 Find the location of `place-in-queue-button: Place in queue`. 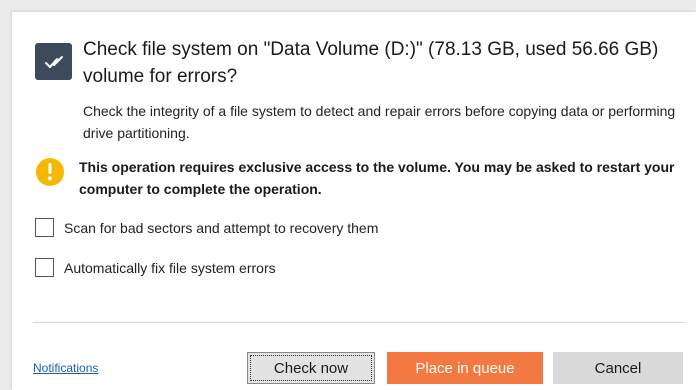

place-in-queue-button: Place in queue is located at coordinates (465, 368).